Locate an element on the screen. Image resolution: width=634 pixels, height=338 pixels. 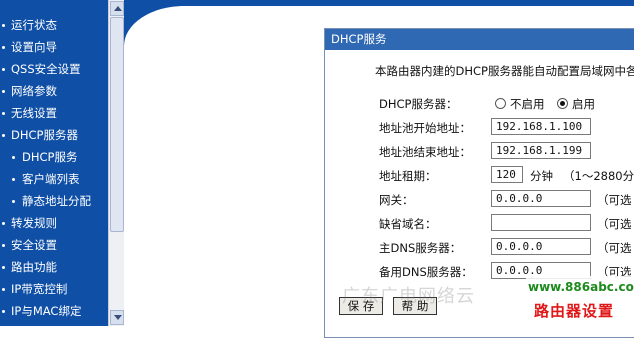
watermark-site-name: 路由器设置 is located at coordinates (574, 311).